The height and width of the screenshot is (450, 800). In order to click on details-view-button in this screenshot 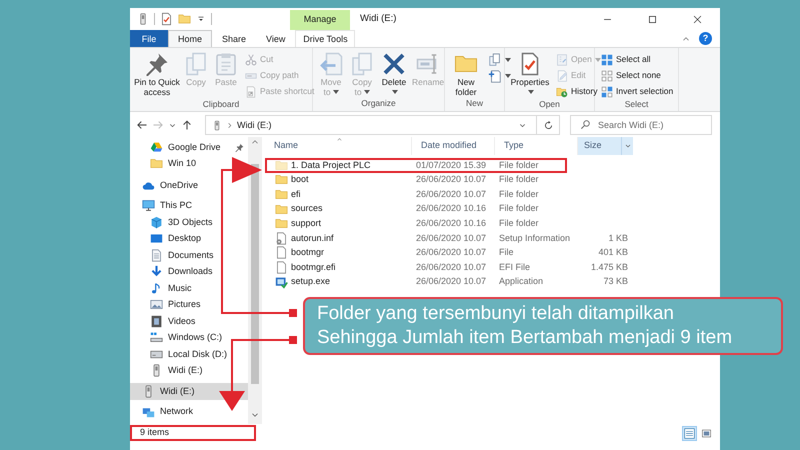, I will do `click(689, 433)`.